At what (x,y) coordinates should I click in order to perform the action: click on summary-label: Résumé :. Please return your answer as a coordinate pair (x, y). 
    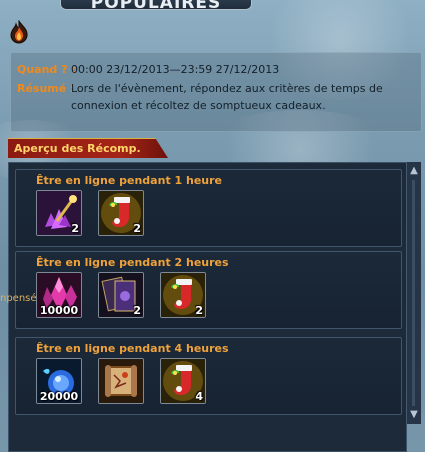
    Looking at the image, I should click on (46, 88).